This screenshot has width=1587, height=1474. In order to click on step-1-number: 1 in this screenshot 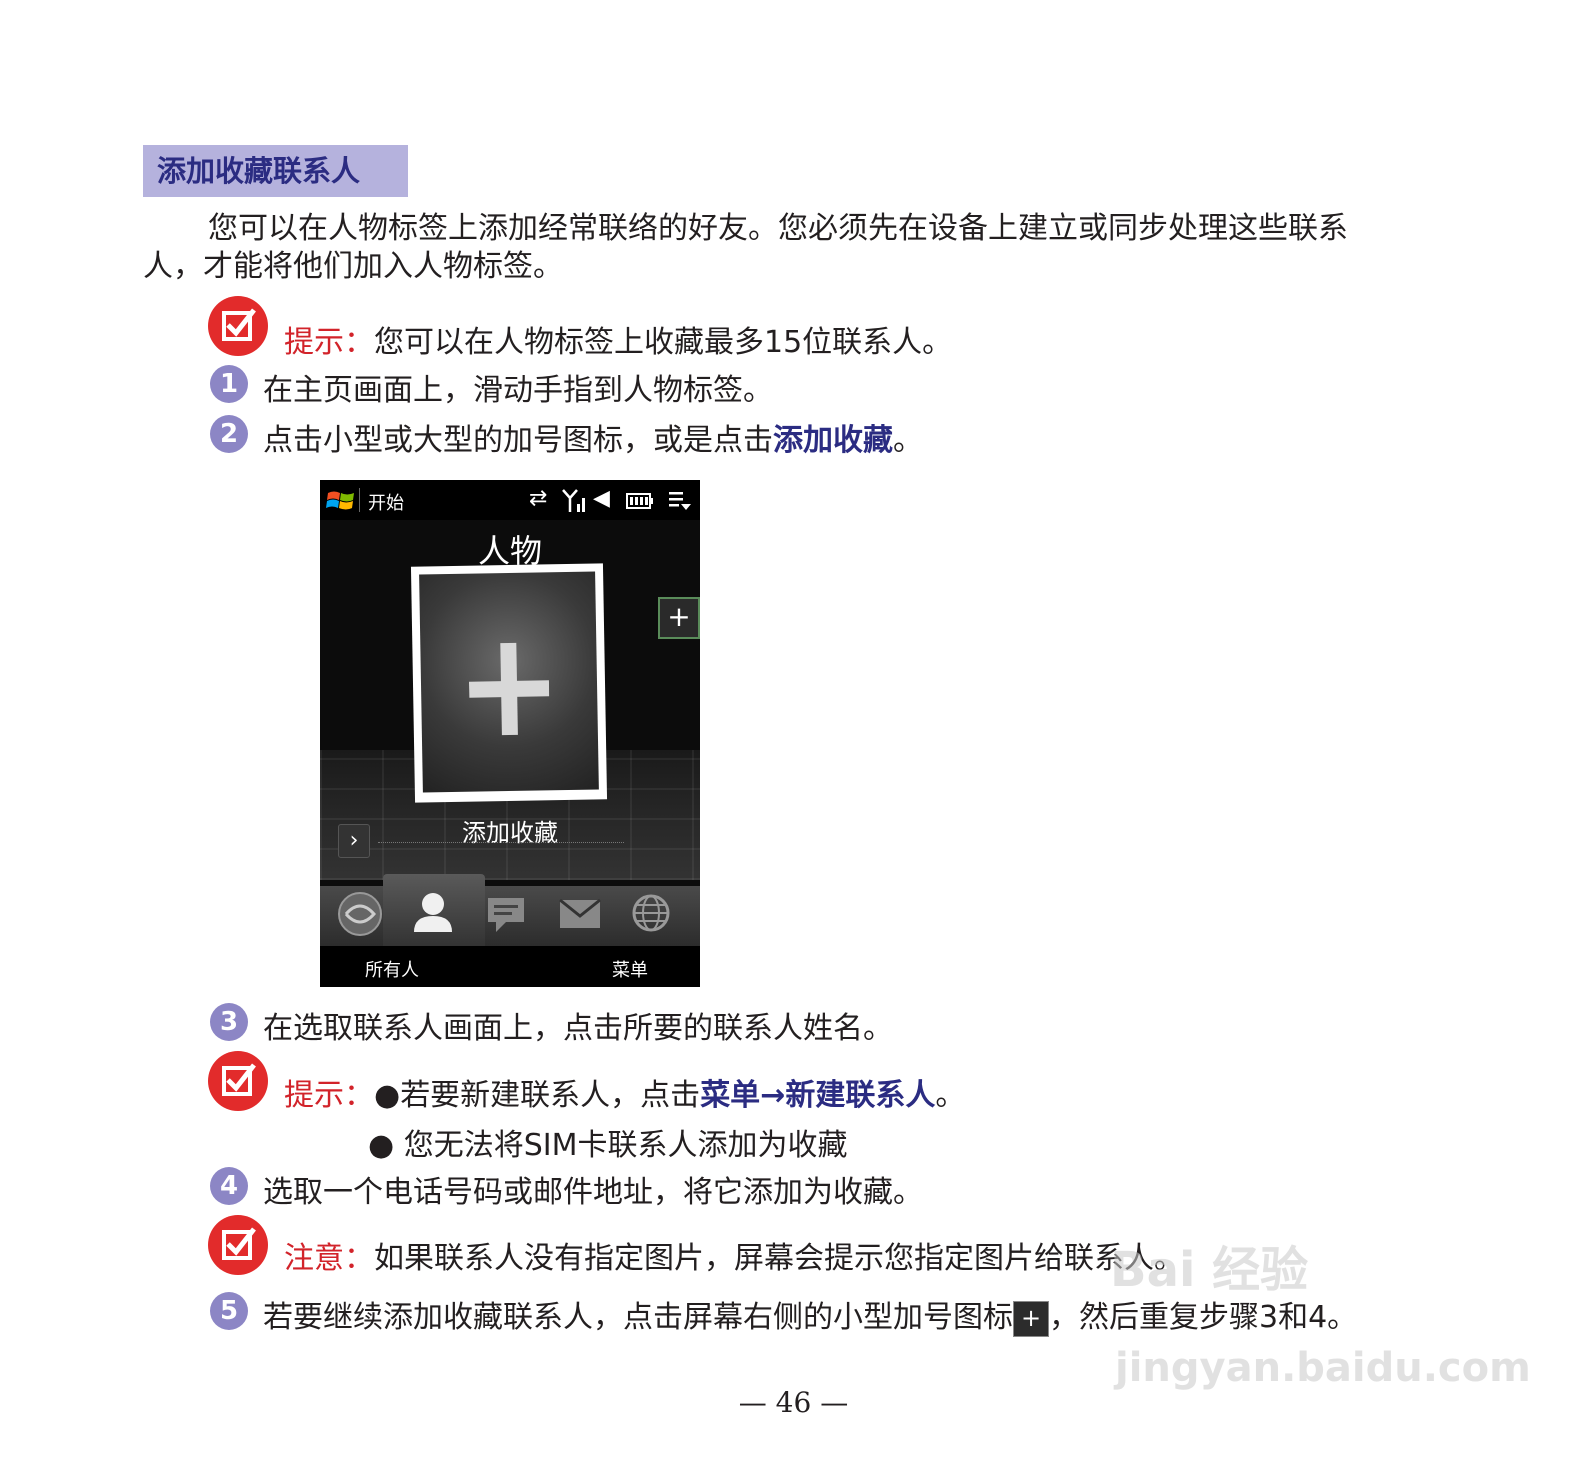, I will do `click(229, 384)`.